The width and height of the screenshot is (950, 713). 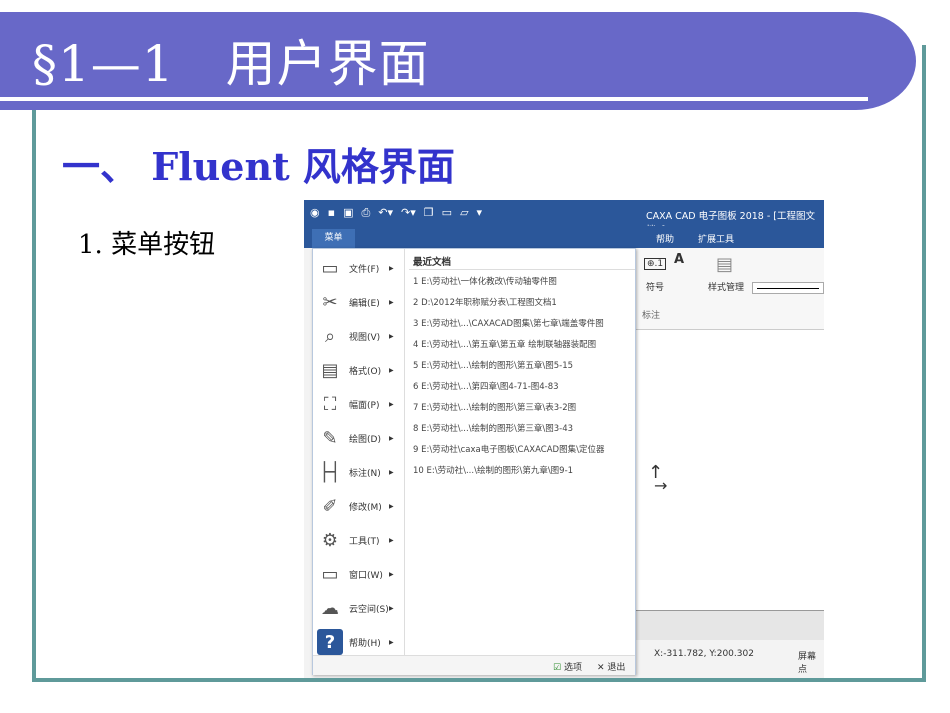 I want to click on coordinate-readout: X:-311.782, Y:200.302, so click(x=704, y=654).